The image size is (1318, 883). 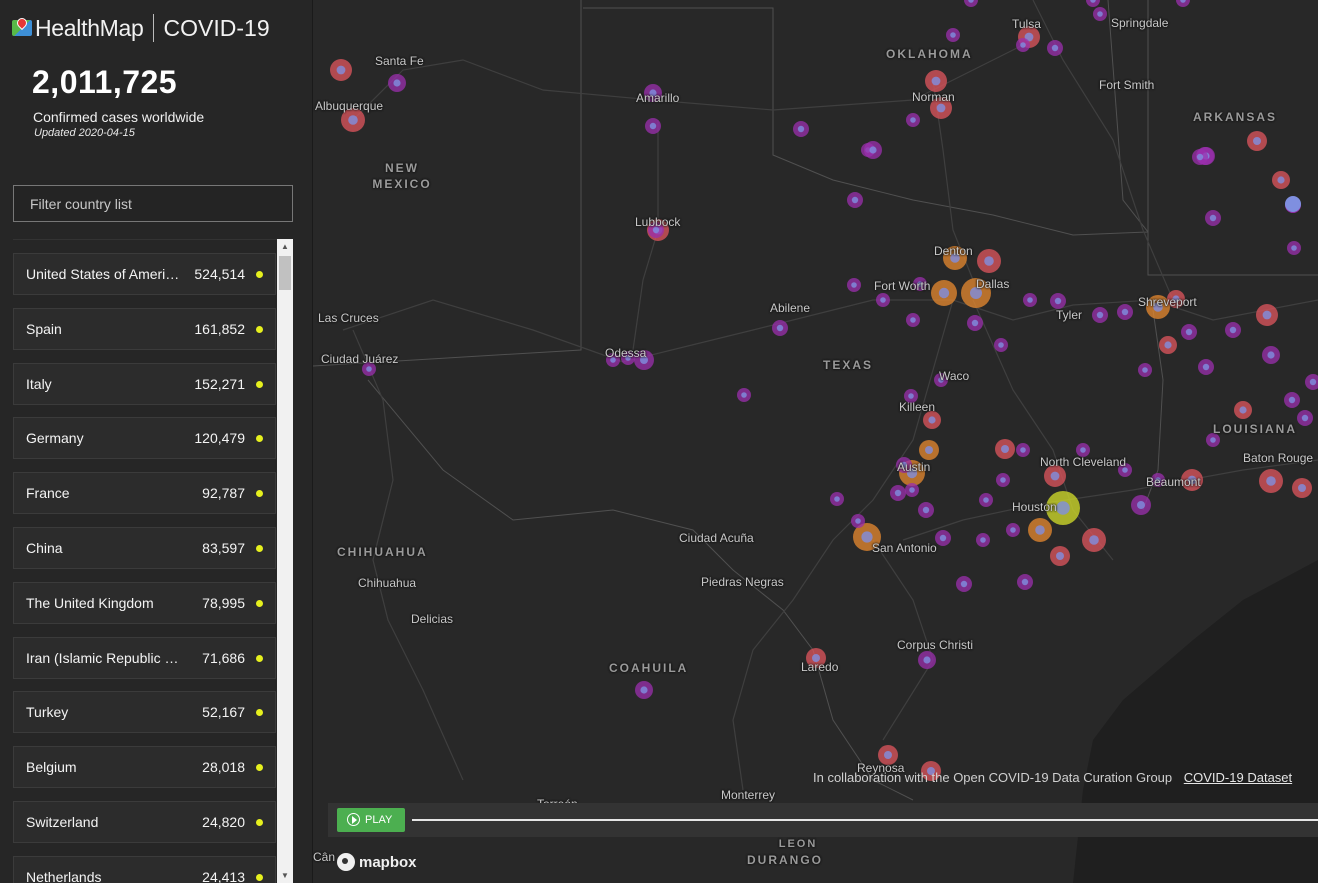 What do you see at coordinates (144, 438) in the screenshot?
I see `country-row: Germany 120,479` at bounding box center [144, 438].